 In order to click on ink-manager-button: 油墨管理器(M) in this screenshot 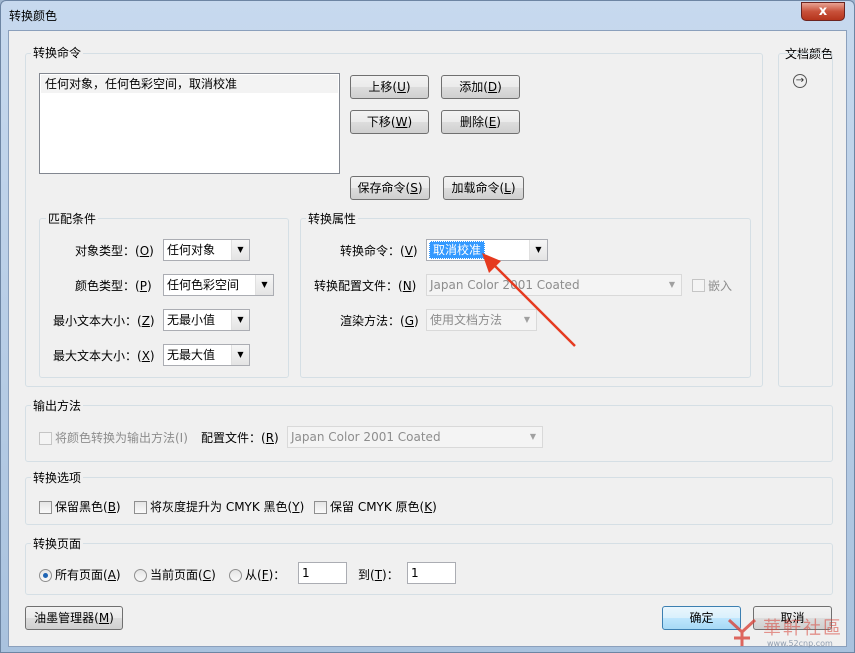, I will do `click(74, 618)`.